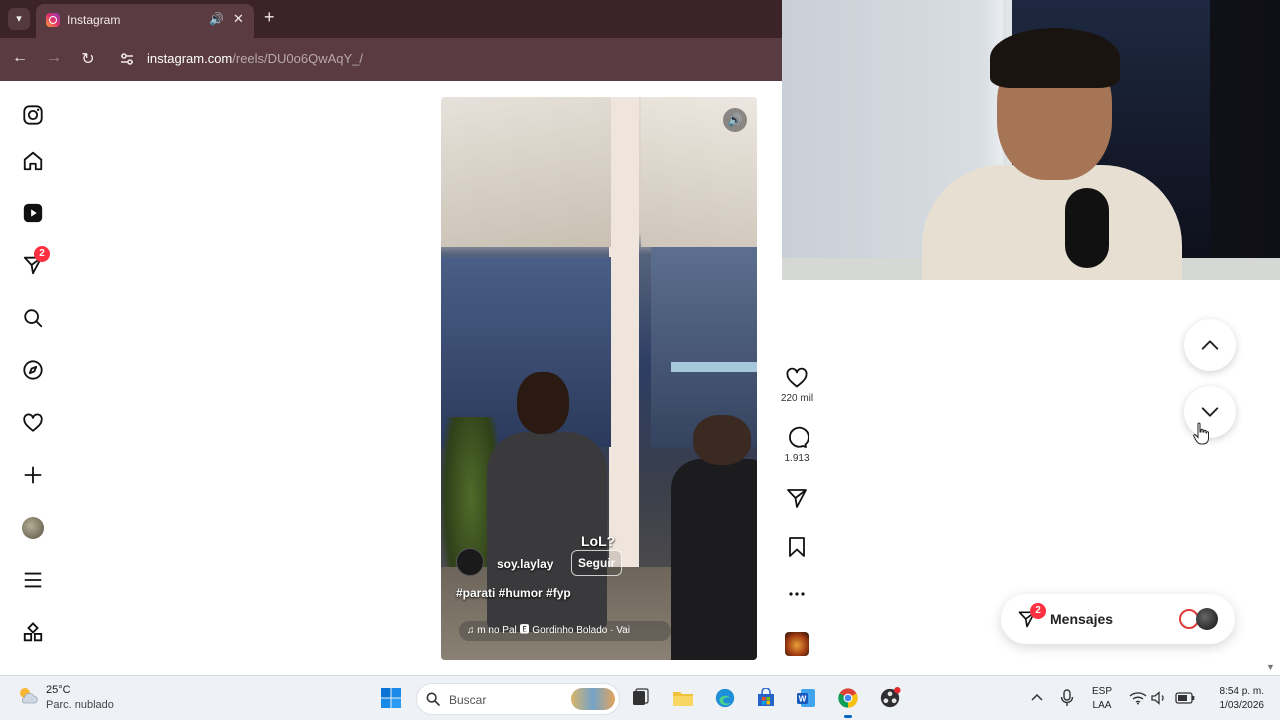  I want to click on comment-bubble-icon, so click(797, 438).